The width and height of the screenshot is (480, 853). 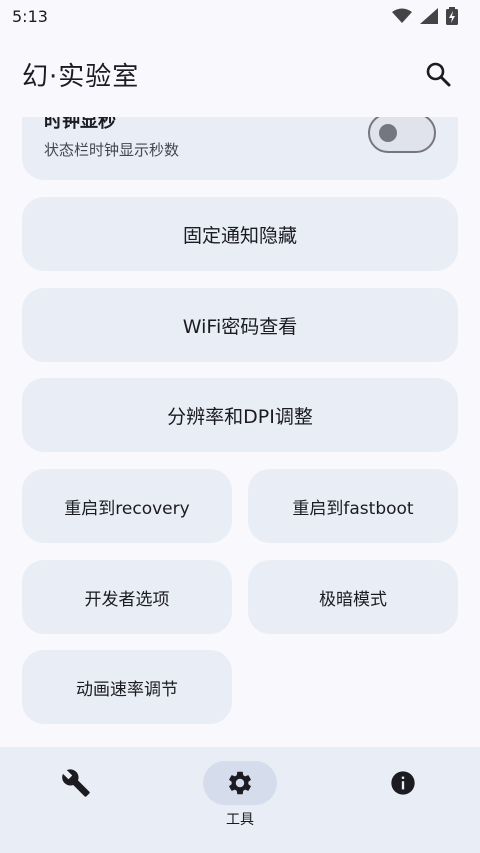 I want to click on hide-fixed-notification-button: 固定通知隐藏, so click(x=240, y=234).